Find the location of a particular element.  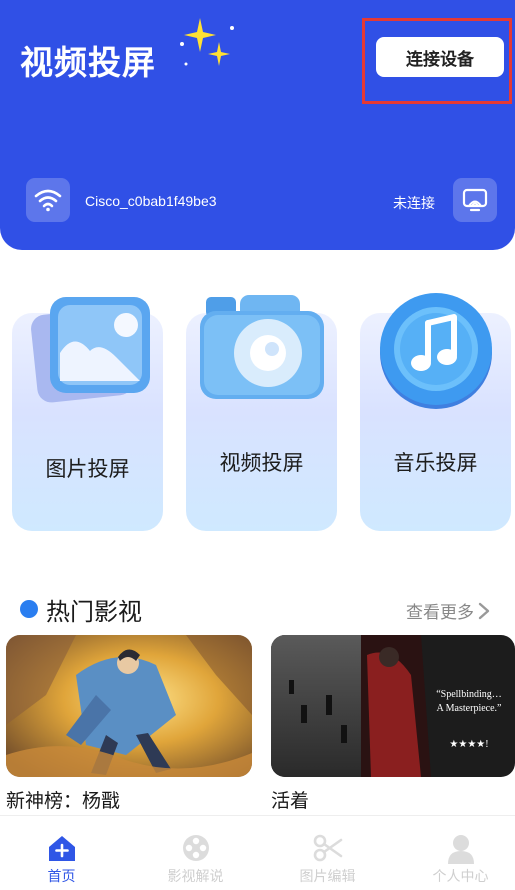

poster-image: “Spellbinding… A Masterpiece.” ★★★★! is located at coordinates (393, 706).